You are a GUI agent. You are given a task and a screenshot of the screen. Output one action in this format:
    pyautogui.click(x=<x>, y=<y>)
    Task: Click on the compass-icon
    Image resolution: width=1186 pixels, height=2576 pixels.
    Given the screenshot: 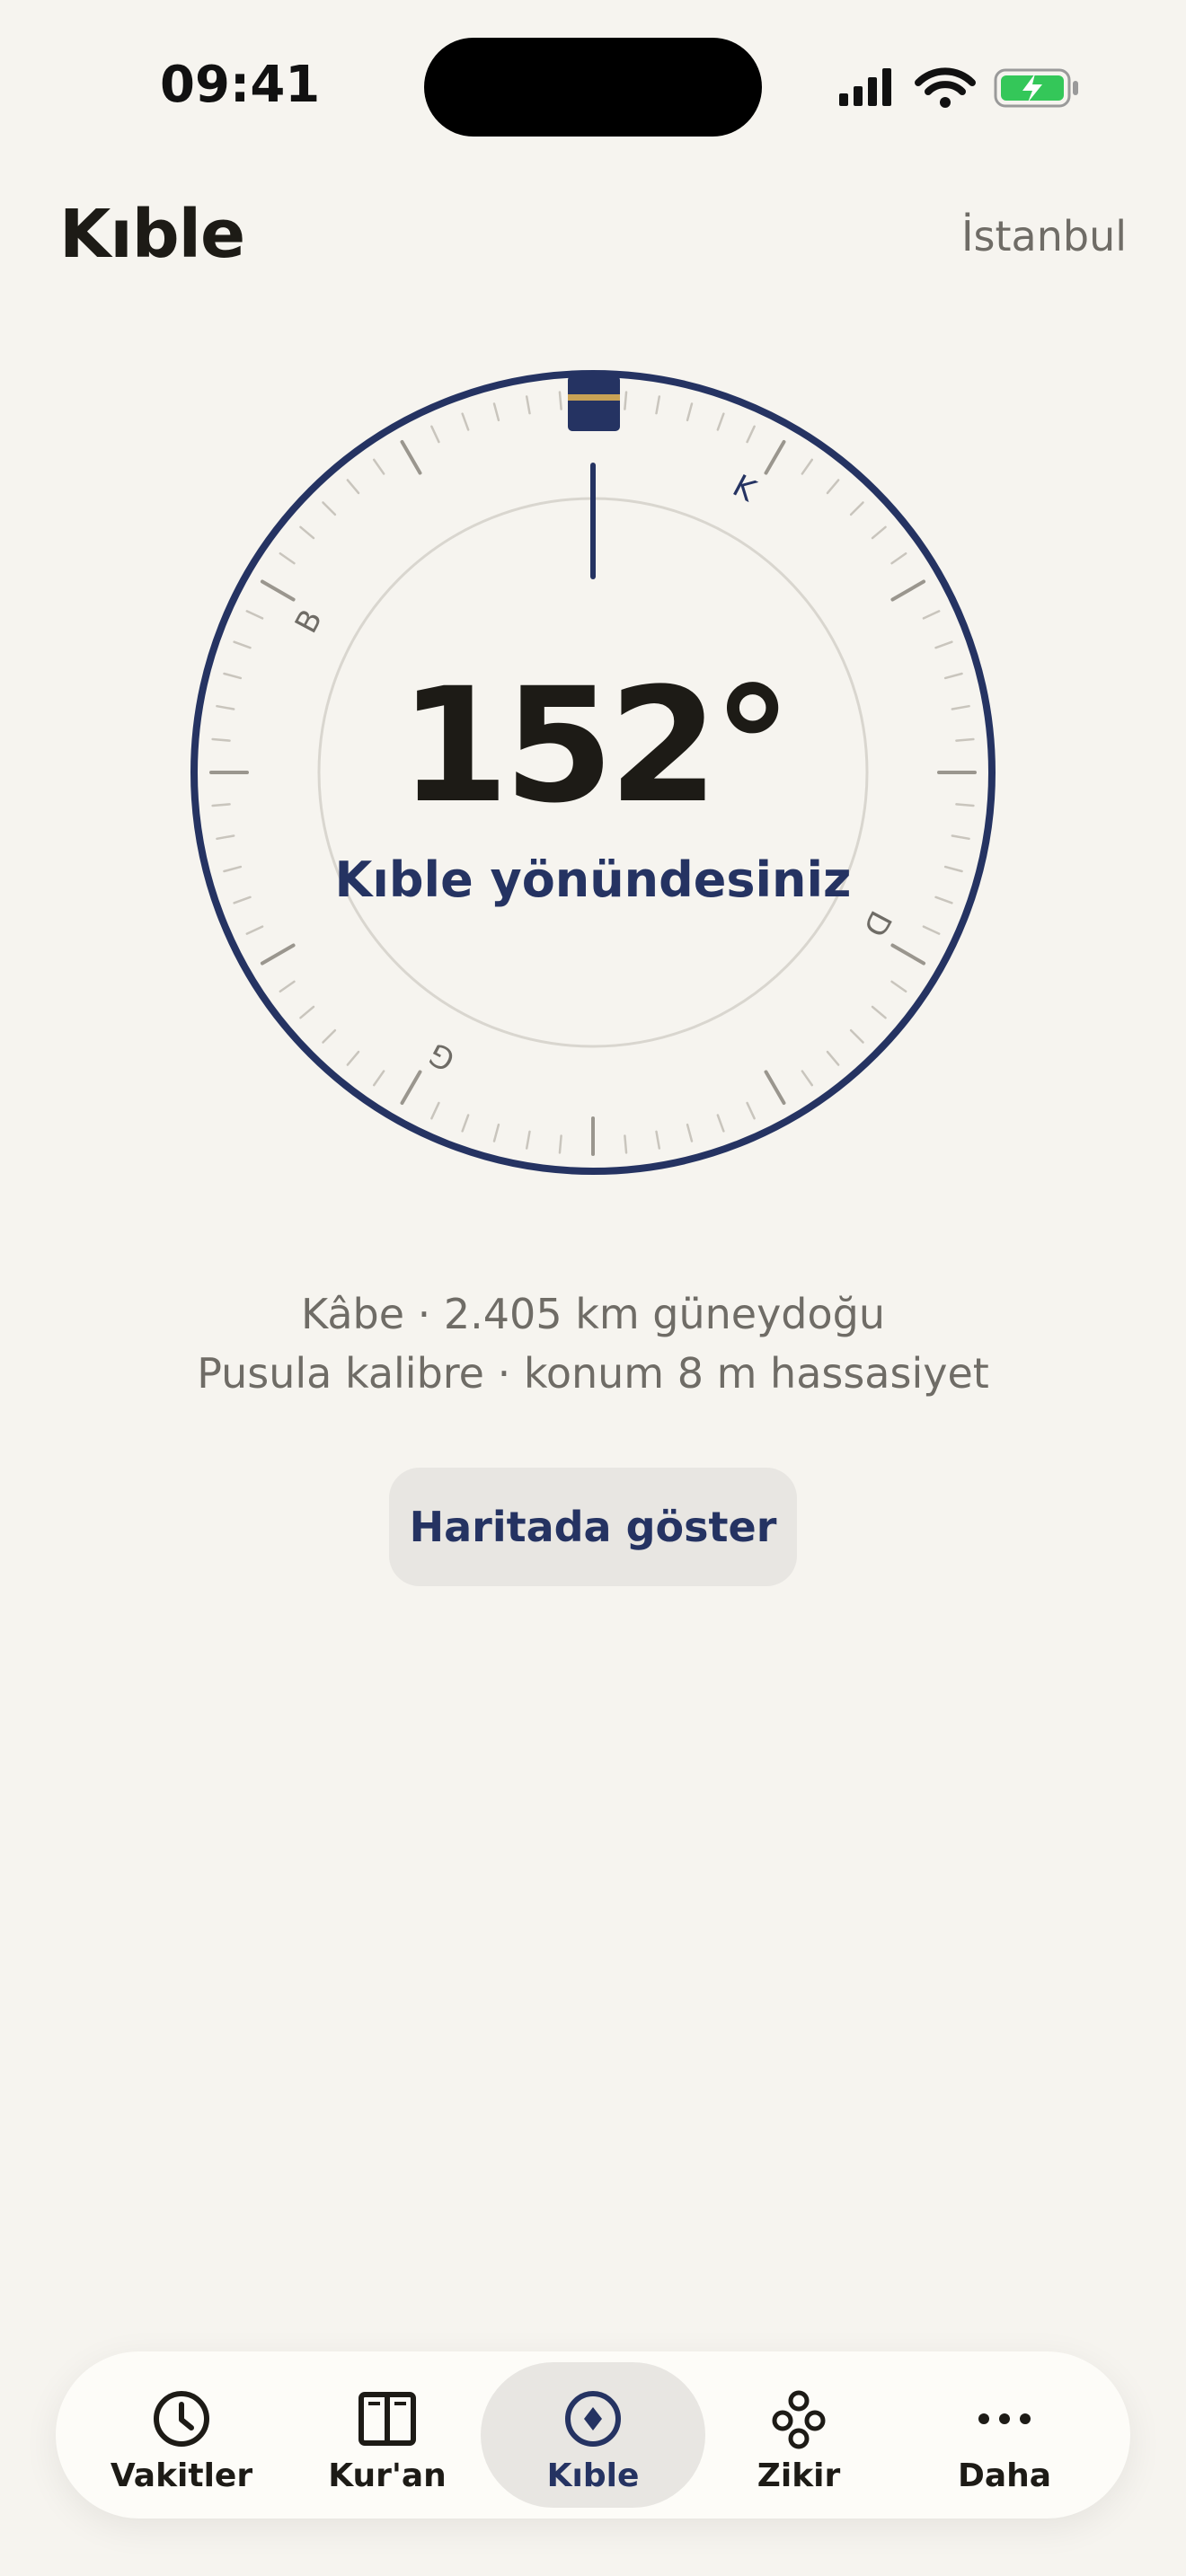 What is the action you would take?
    pyautogui.click(x=593, y=2419)
    